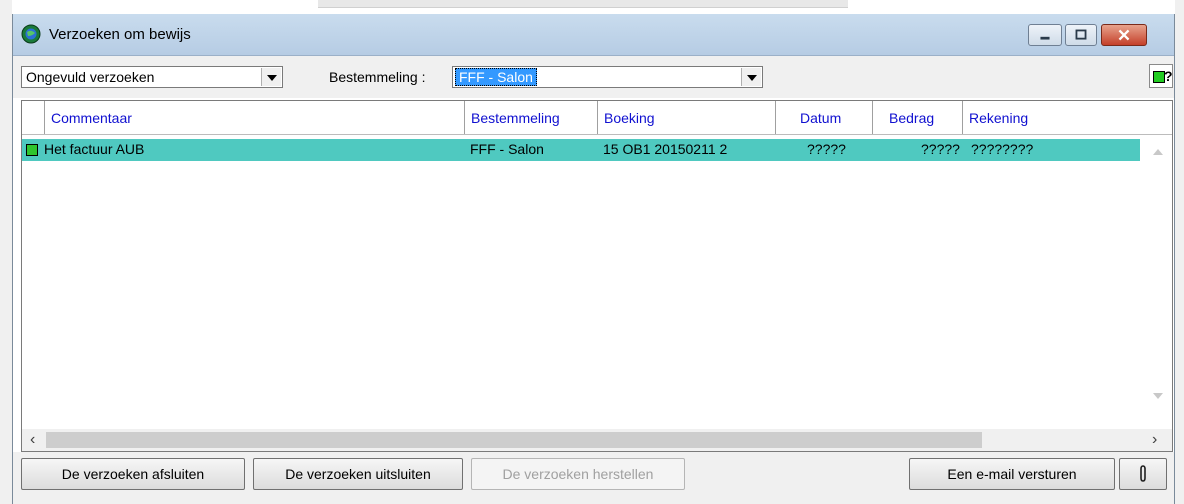  Describe the element at coordinates (6, 252) in the screenshot. I see `background-left` at that location.